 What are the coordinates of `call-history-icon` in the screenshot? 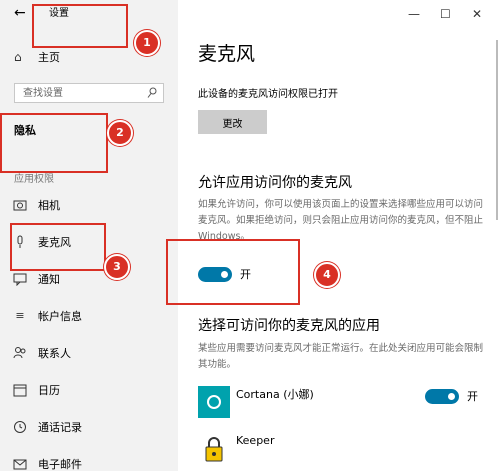 It's located at (20, 427).